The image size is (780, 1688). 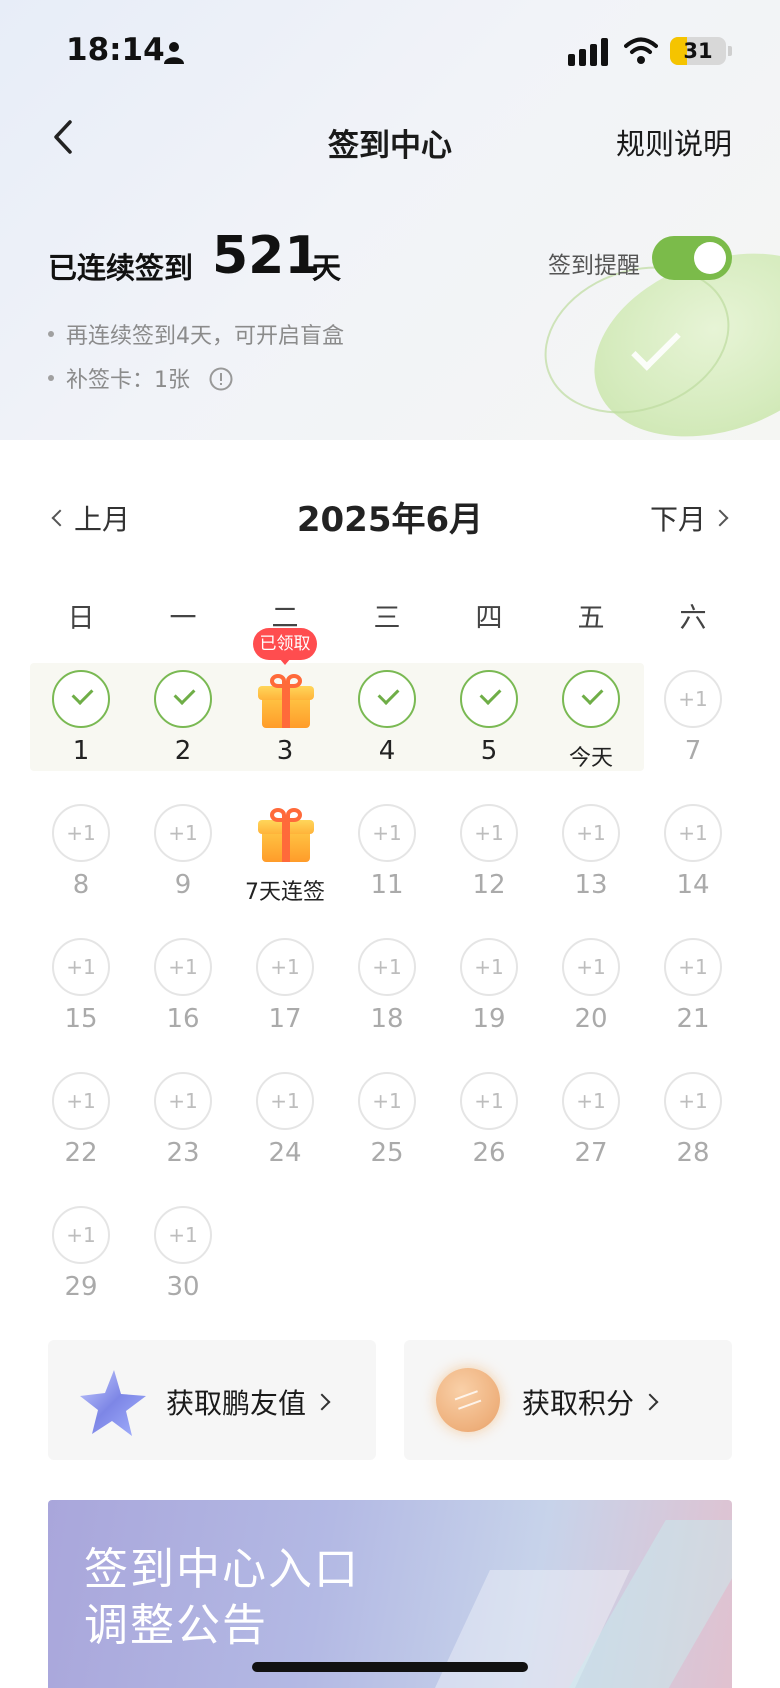 What do you see at coordinates (390, 1594) in the screenshot?
I see `announcement-banner: 签到中心入口 调整公告` at bounding box center [390, 1594].